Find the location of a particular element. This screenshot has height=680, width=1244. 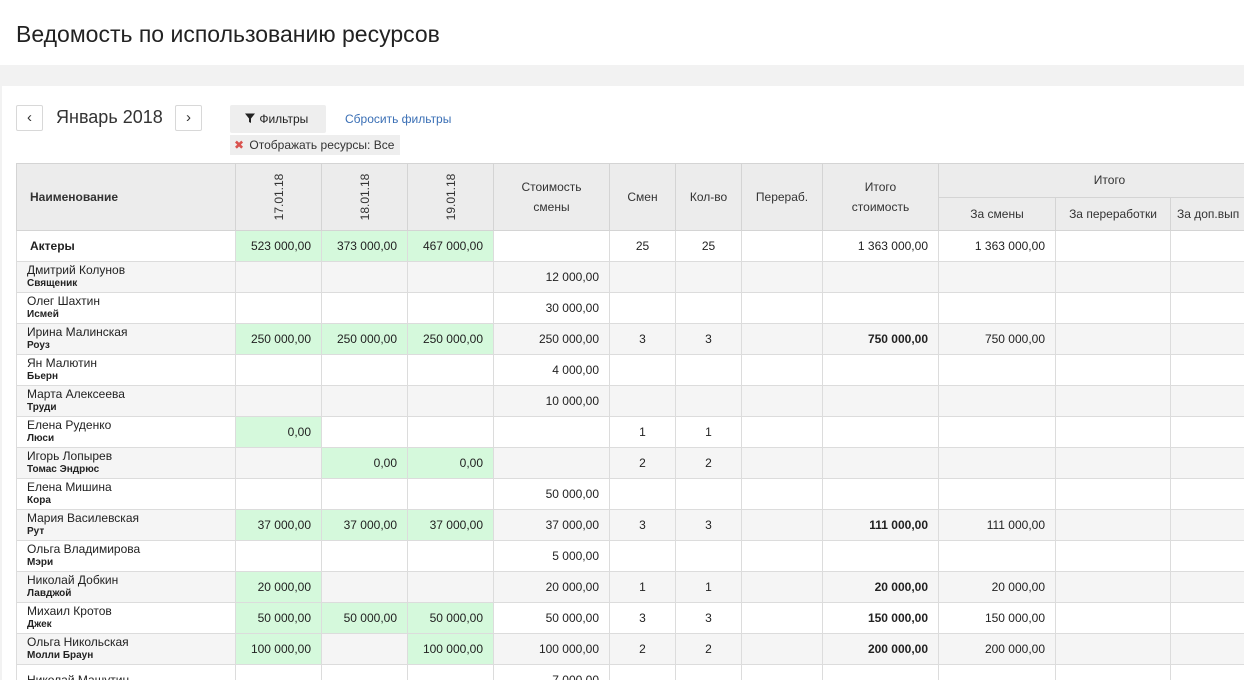

shift-cost-cell is located at coordinates (551, 432).